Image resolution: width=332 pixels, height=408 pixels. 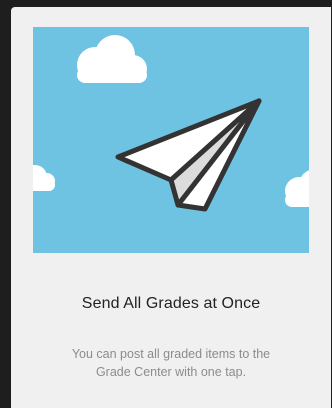 What do you see at coordinates (171, 354) in the screenshot?
I see `card-description-line: You can post all graded items to the` at bounding box center [171, 354].